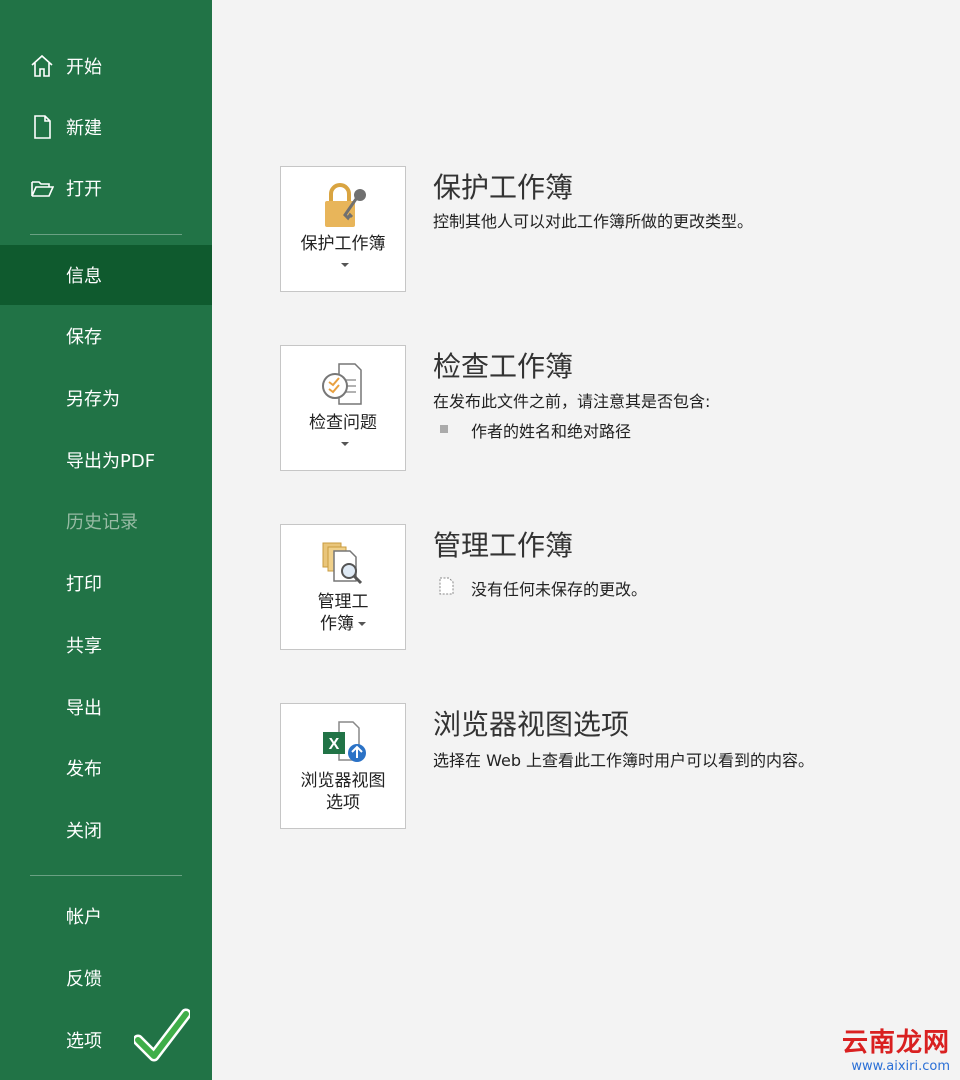 Image resolution: width=960 pixels, height=1080 pixels. I want to click on document-icon, so click(446, 586).